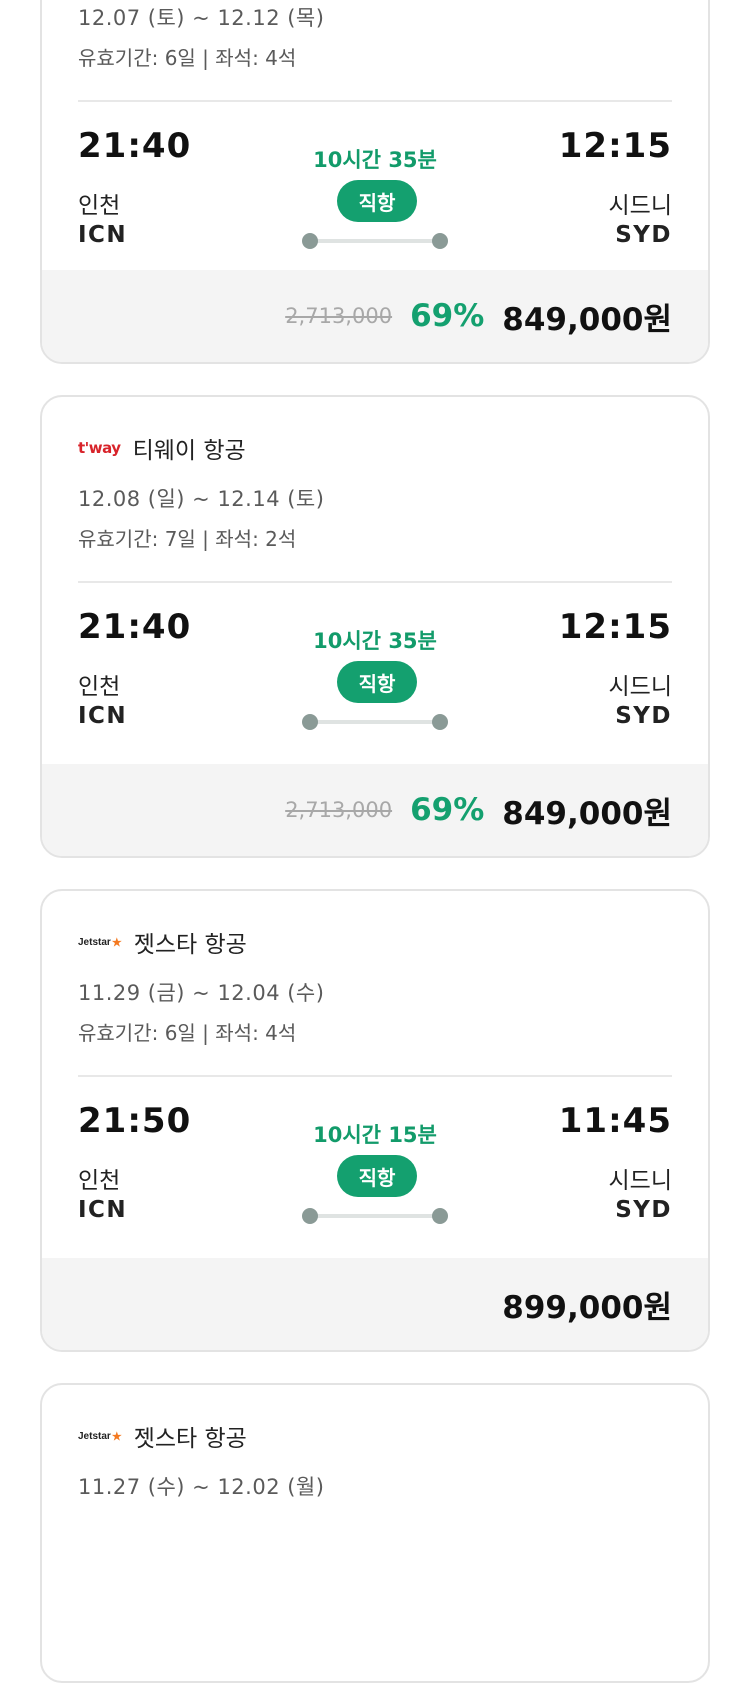  What do you see at coordinates (375, 1304) in the screenshot?
I see `price-bar: 899,000원` at bounding box center [375, 1304].